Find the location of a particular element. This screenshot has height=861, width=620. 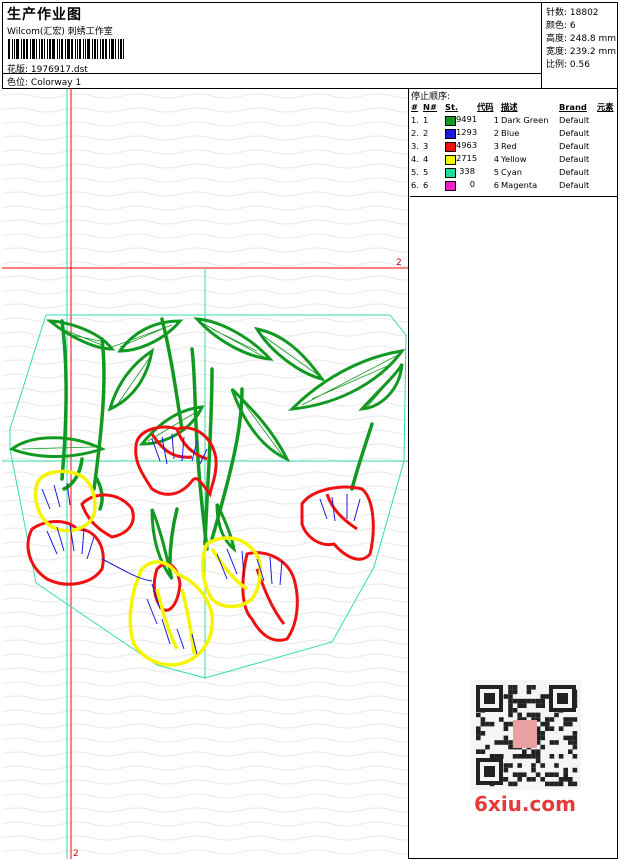

cell-num: 2. is located at coordinates (415, 132).